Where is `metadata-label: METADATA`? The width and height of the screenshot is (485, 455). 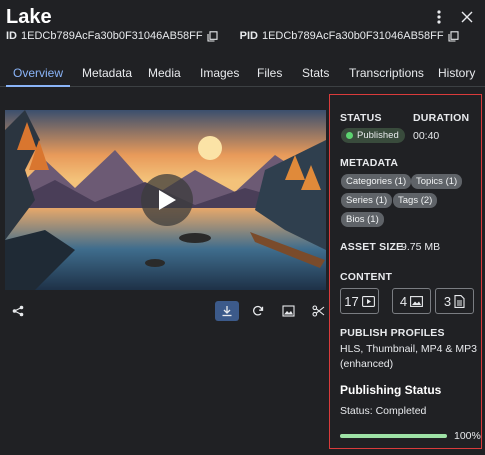 metadata-label: METADATA is located at coordinates (369, 163).